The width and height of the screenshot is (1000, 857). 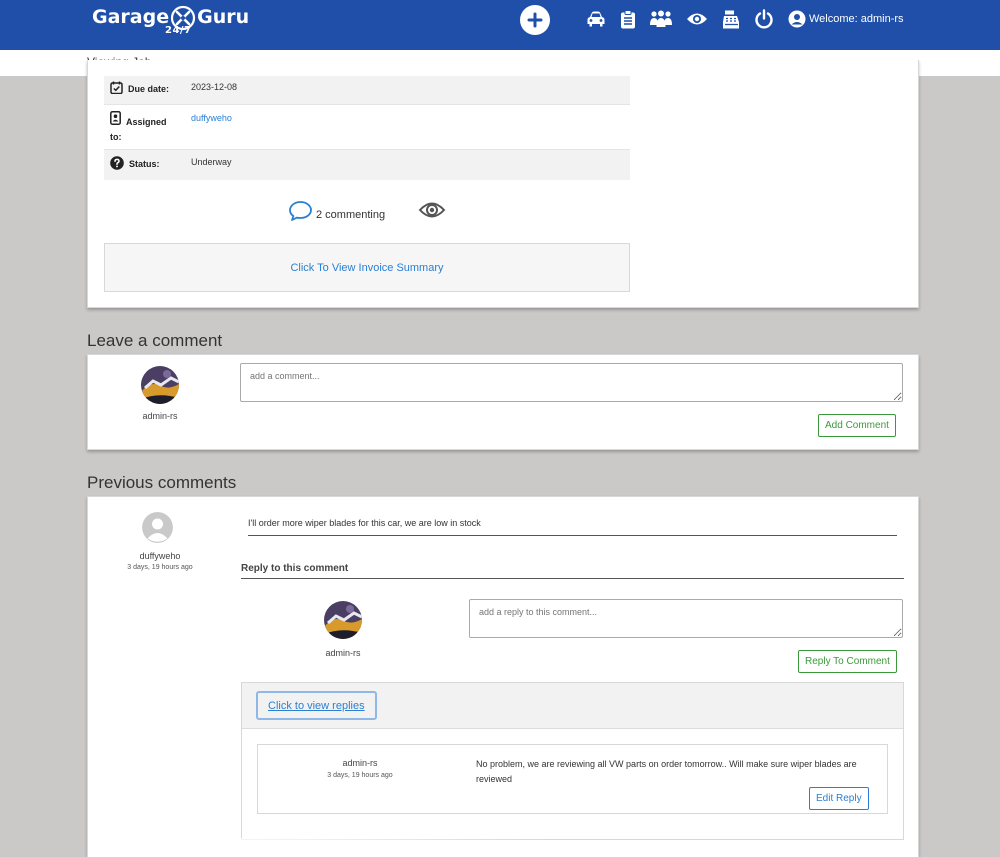 I want to click on garage-guru-logo: Garage Guru 24/7, so click(x=170, y=21).